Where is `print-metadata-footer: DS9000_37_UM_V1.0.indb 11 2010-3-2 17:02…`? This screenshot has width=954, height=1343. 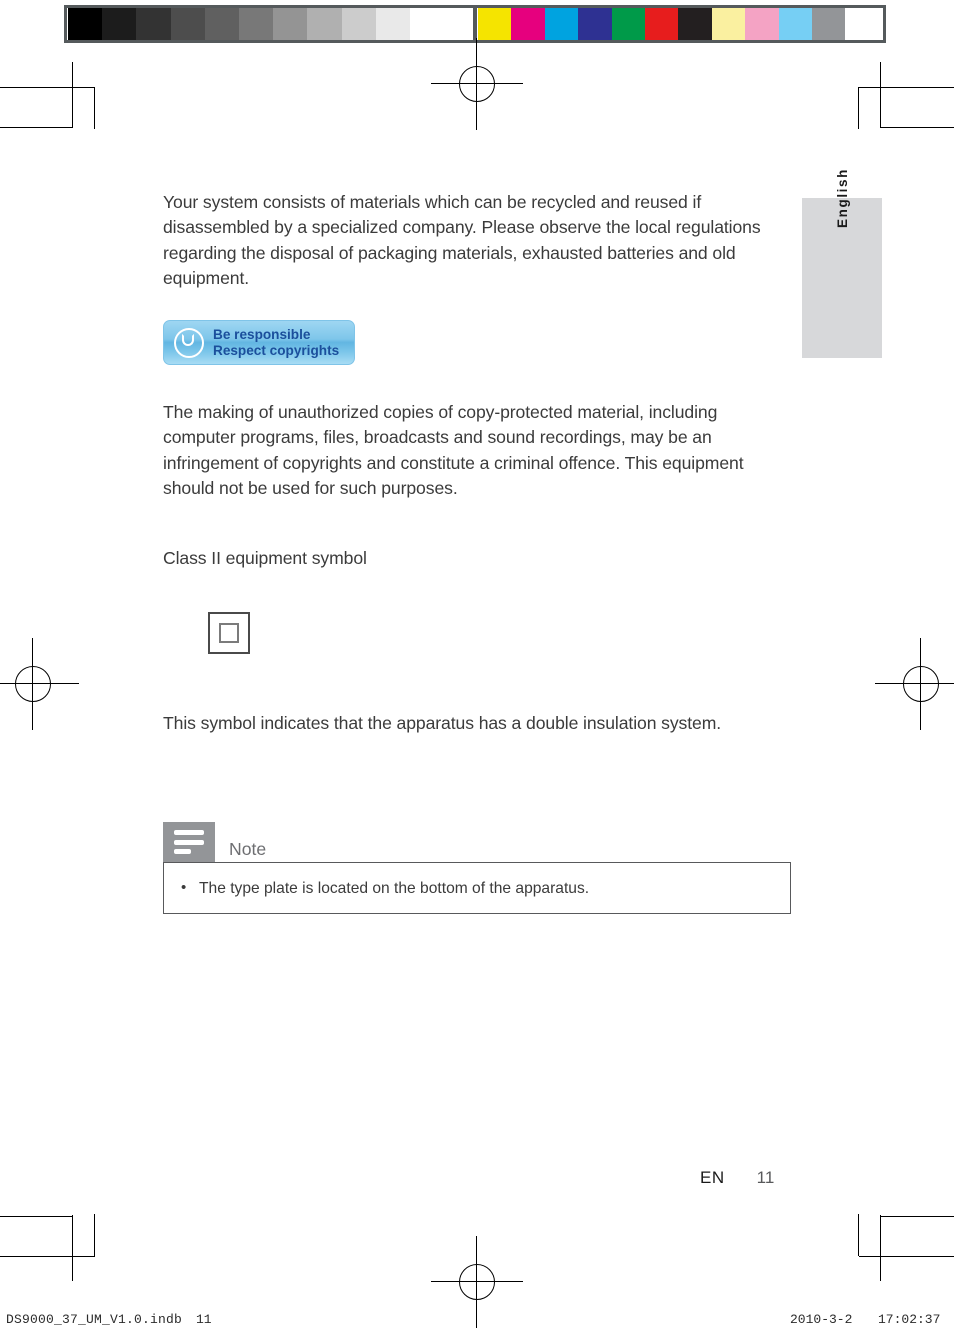
print-metadata-footer: DS9000_37_UM_V1.0.indb 11 2010-3-2 17:02… is located at coordinates (477, 1324).